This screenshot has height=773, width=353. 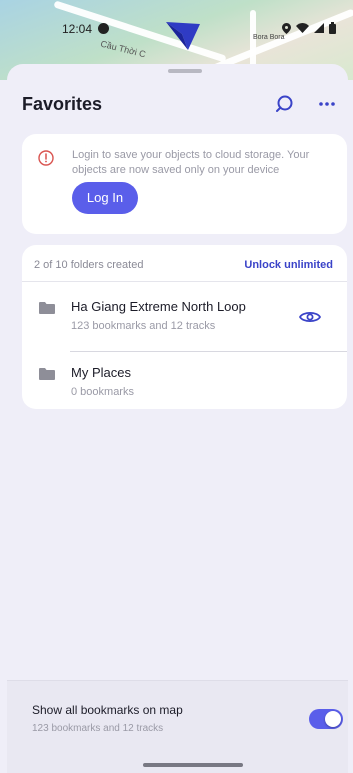 What do you see at coordinates (333, 28) in the screenshot?
I see `battery-icon` at bounding box center [333, 28].